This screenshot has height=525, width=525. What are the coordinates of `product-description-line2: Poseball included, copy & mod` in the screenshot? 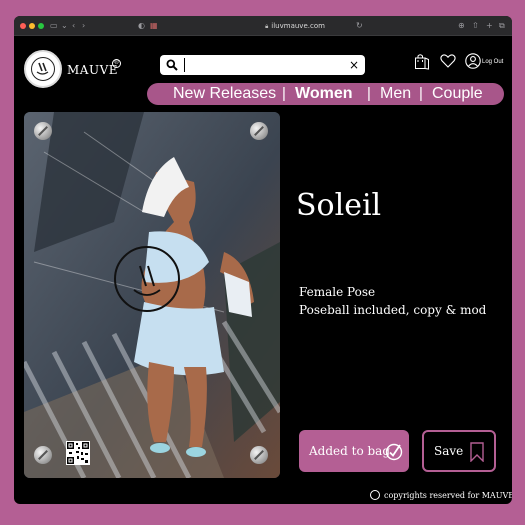 It's located at (393, 310).